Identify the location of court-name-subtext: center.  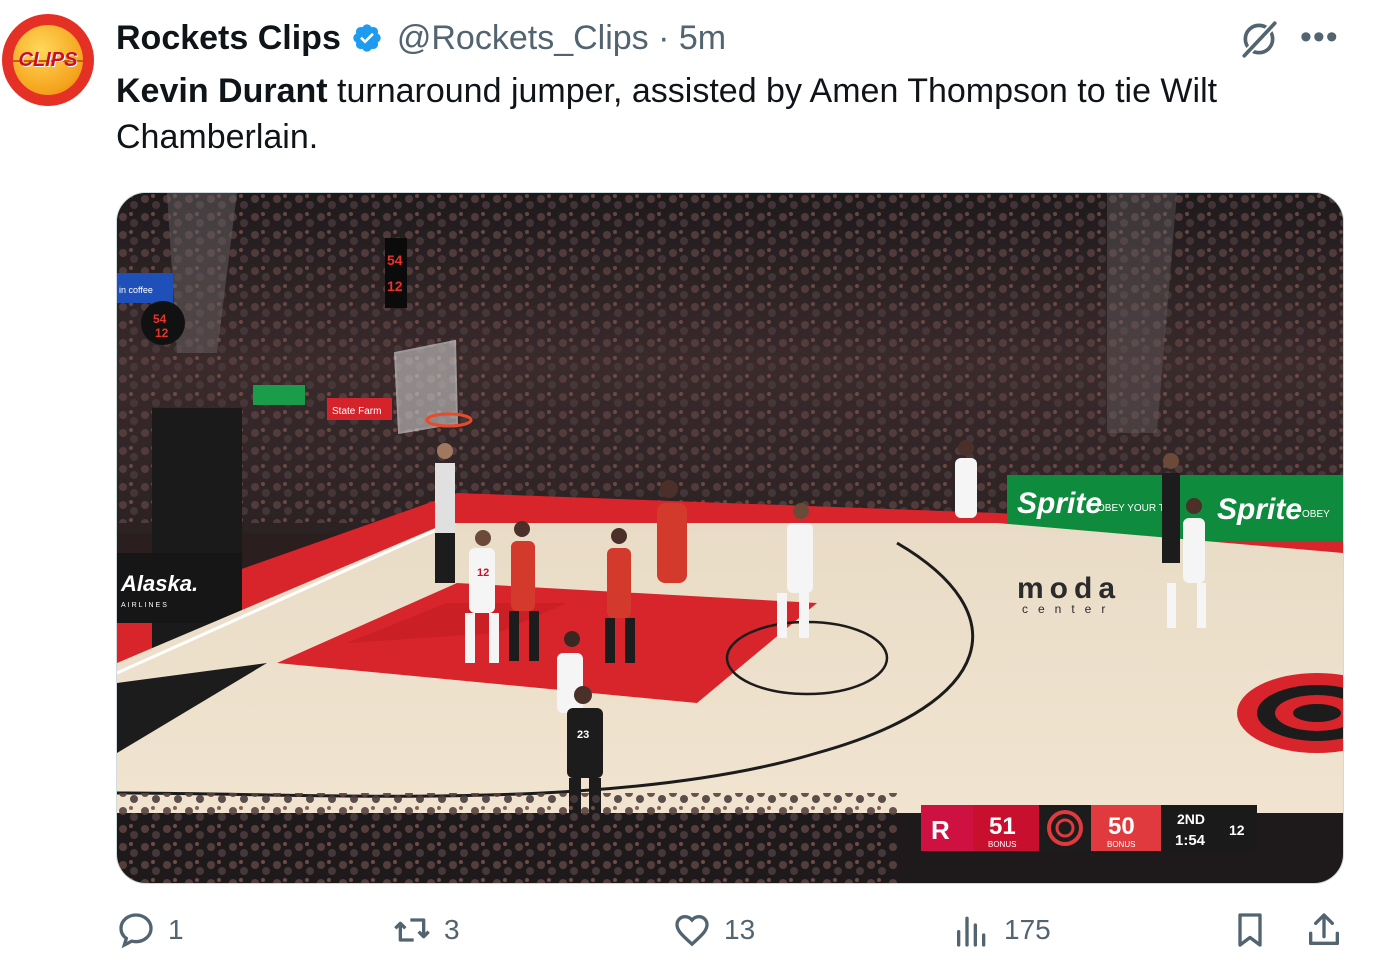
(1068, 609).